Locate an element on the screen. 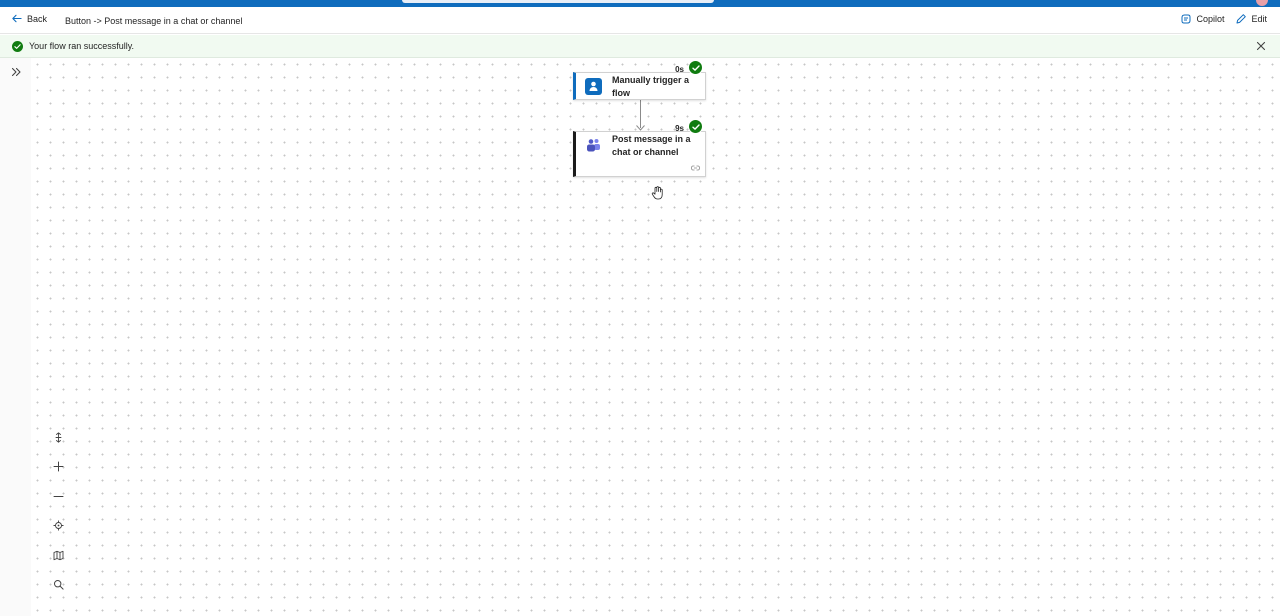  trigger-node: Manually trigger a flow 0s is located at coordinates (639, 80).